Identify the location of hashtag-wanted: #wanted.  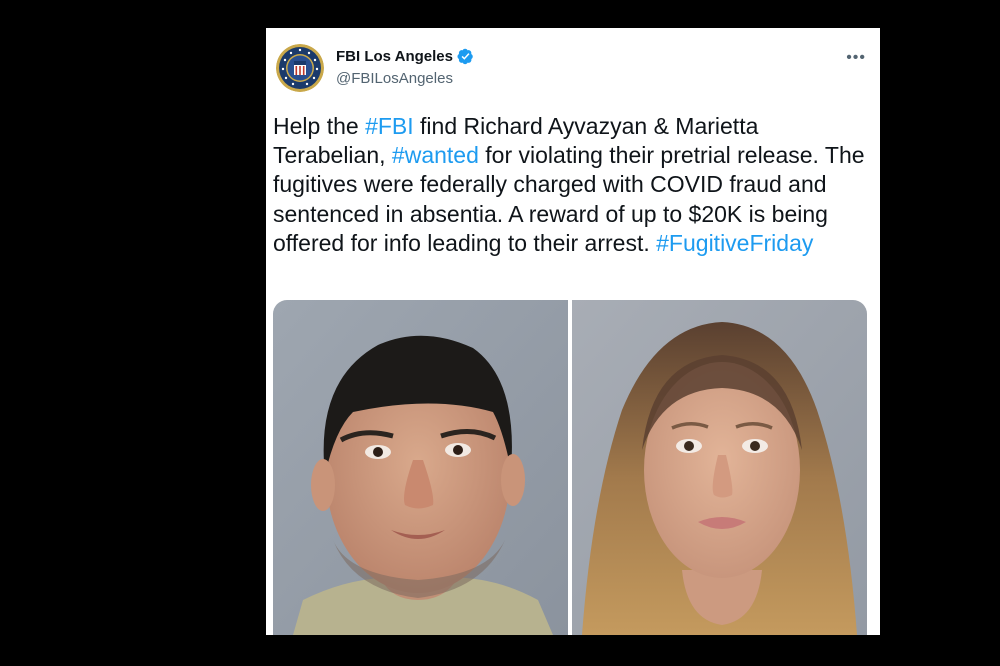
(435, 155).